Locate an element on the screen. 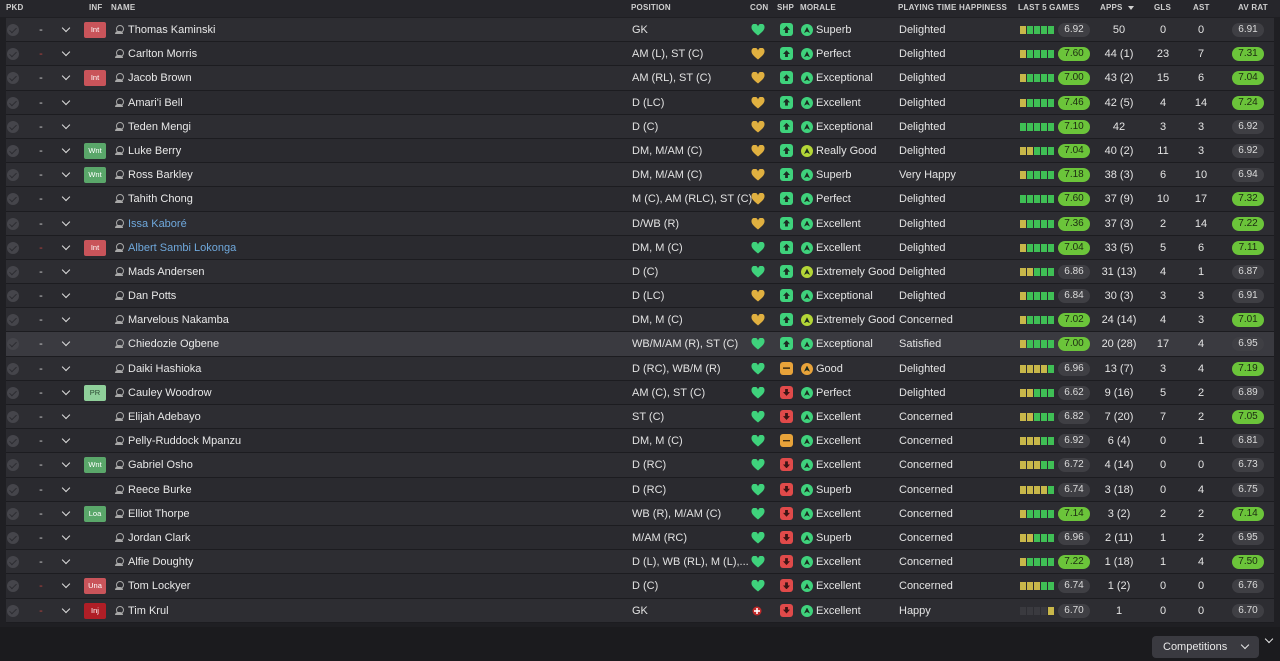  col-last5: LAST 5 GAMES is located at coordinates (1049, 7).